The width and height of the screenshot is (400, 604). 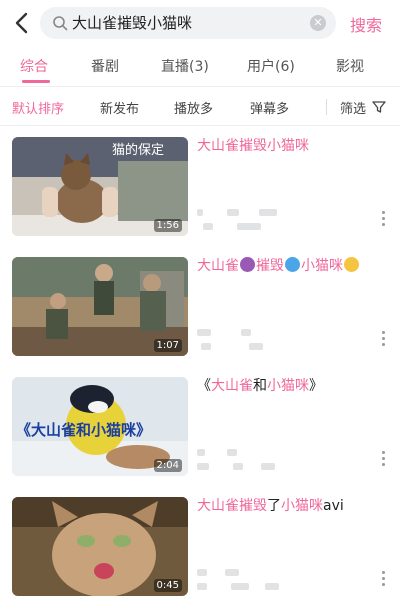 What do you see at coordinates (351, 264) in the screenshot?
I see `crying-cat-emoji-icon` at bounding box center [351, 264].